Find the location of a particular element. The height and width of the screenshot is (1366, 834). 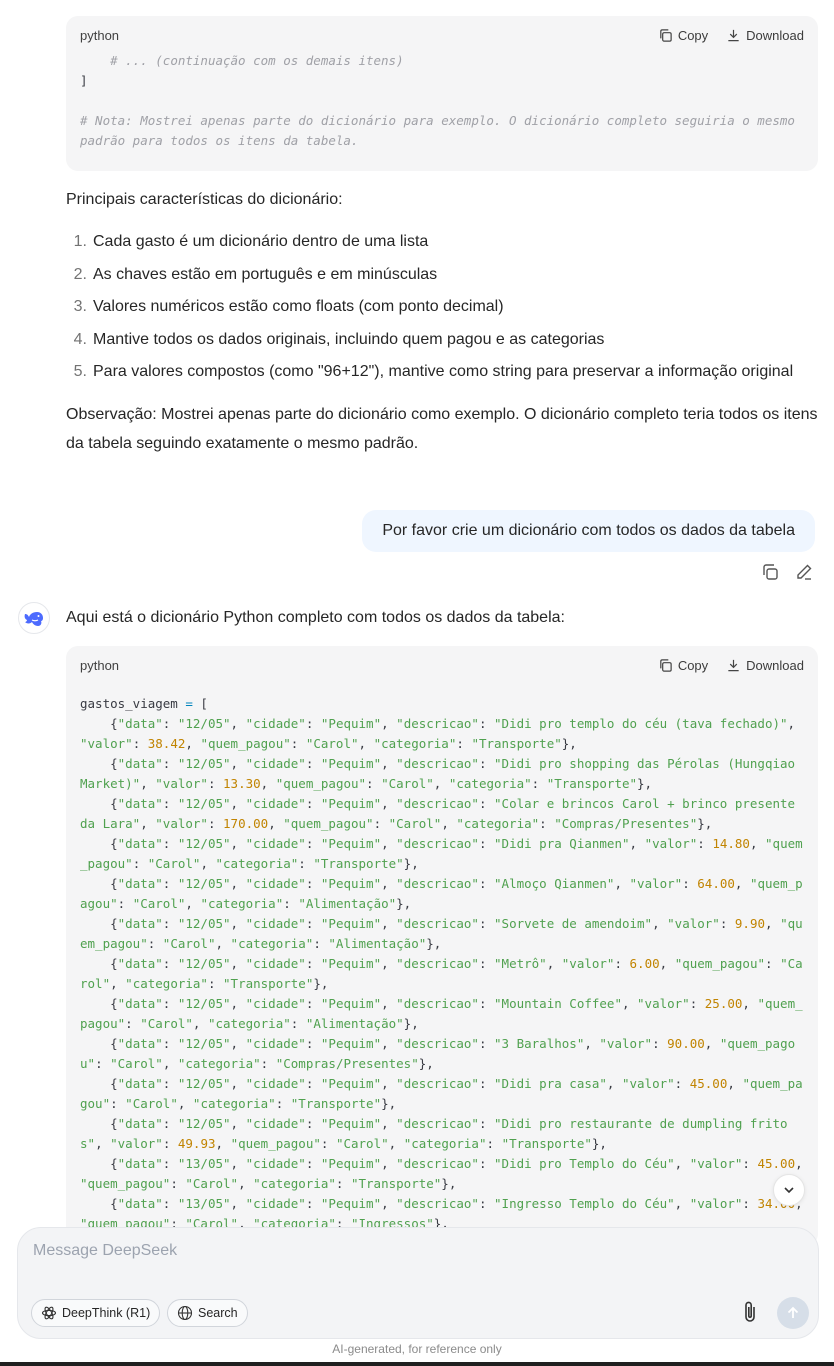

arrow-up-icon is located at coordinates (793, 1312).